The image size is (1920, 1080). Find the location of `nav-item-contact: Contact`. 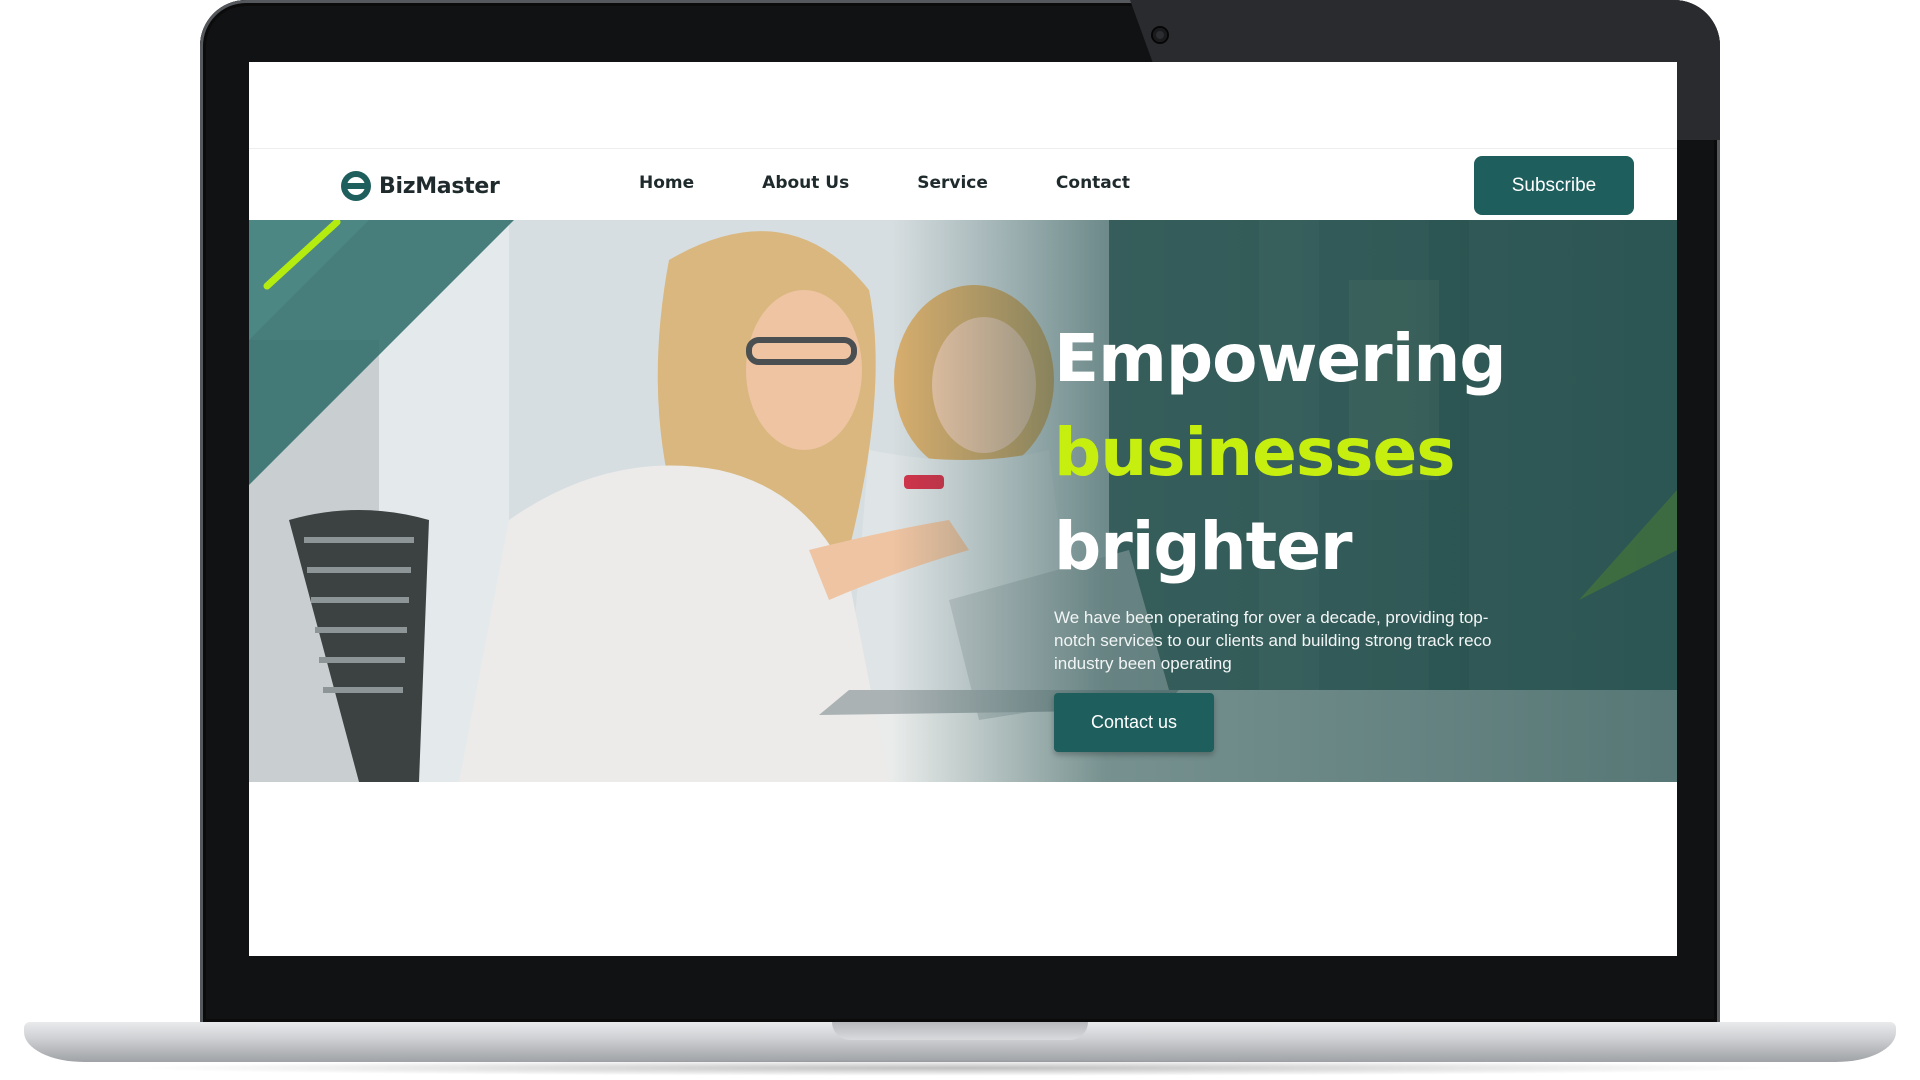

nav-item-contact: Contact is located at coordinates (1093, 183).